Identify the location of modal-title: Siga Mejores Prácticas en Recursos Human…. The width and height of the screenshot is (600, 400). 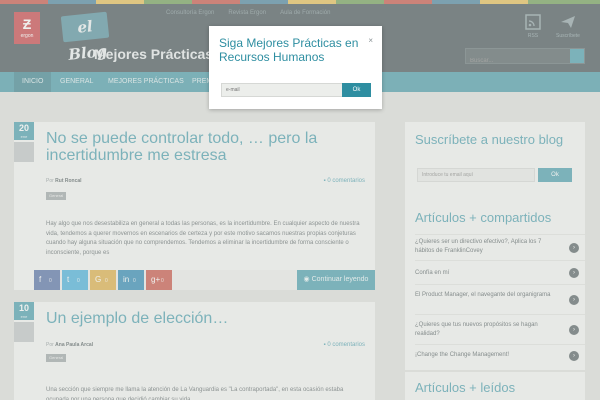
(289, 50).